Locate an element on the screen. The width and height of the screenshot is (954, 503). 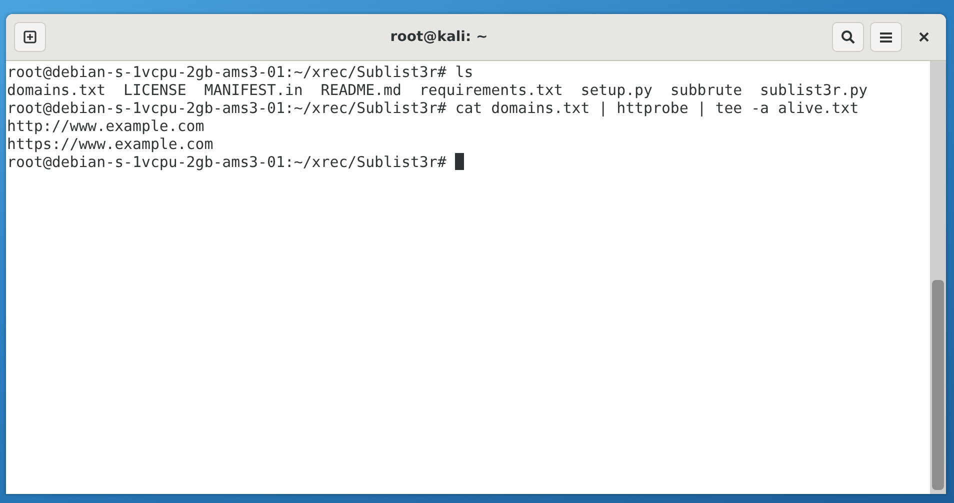
menu-icon is located at coordinates (886, 37).